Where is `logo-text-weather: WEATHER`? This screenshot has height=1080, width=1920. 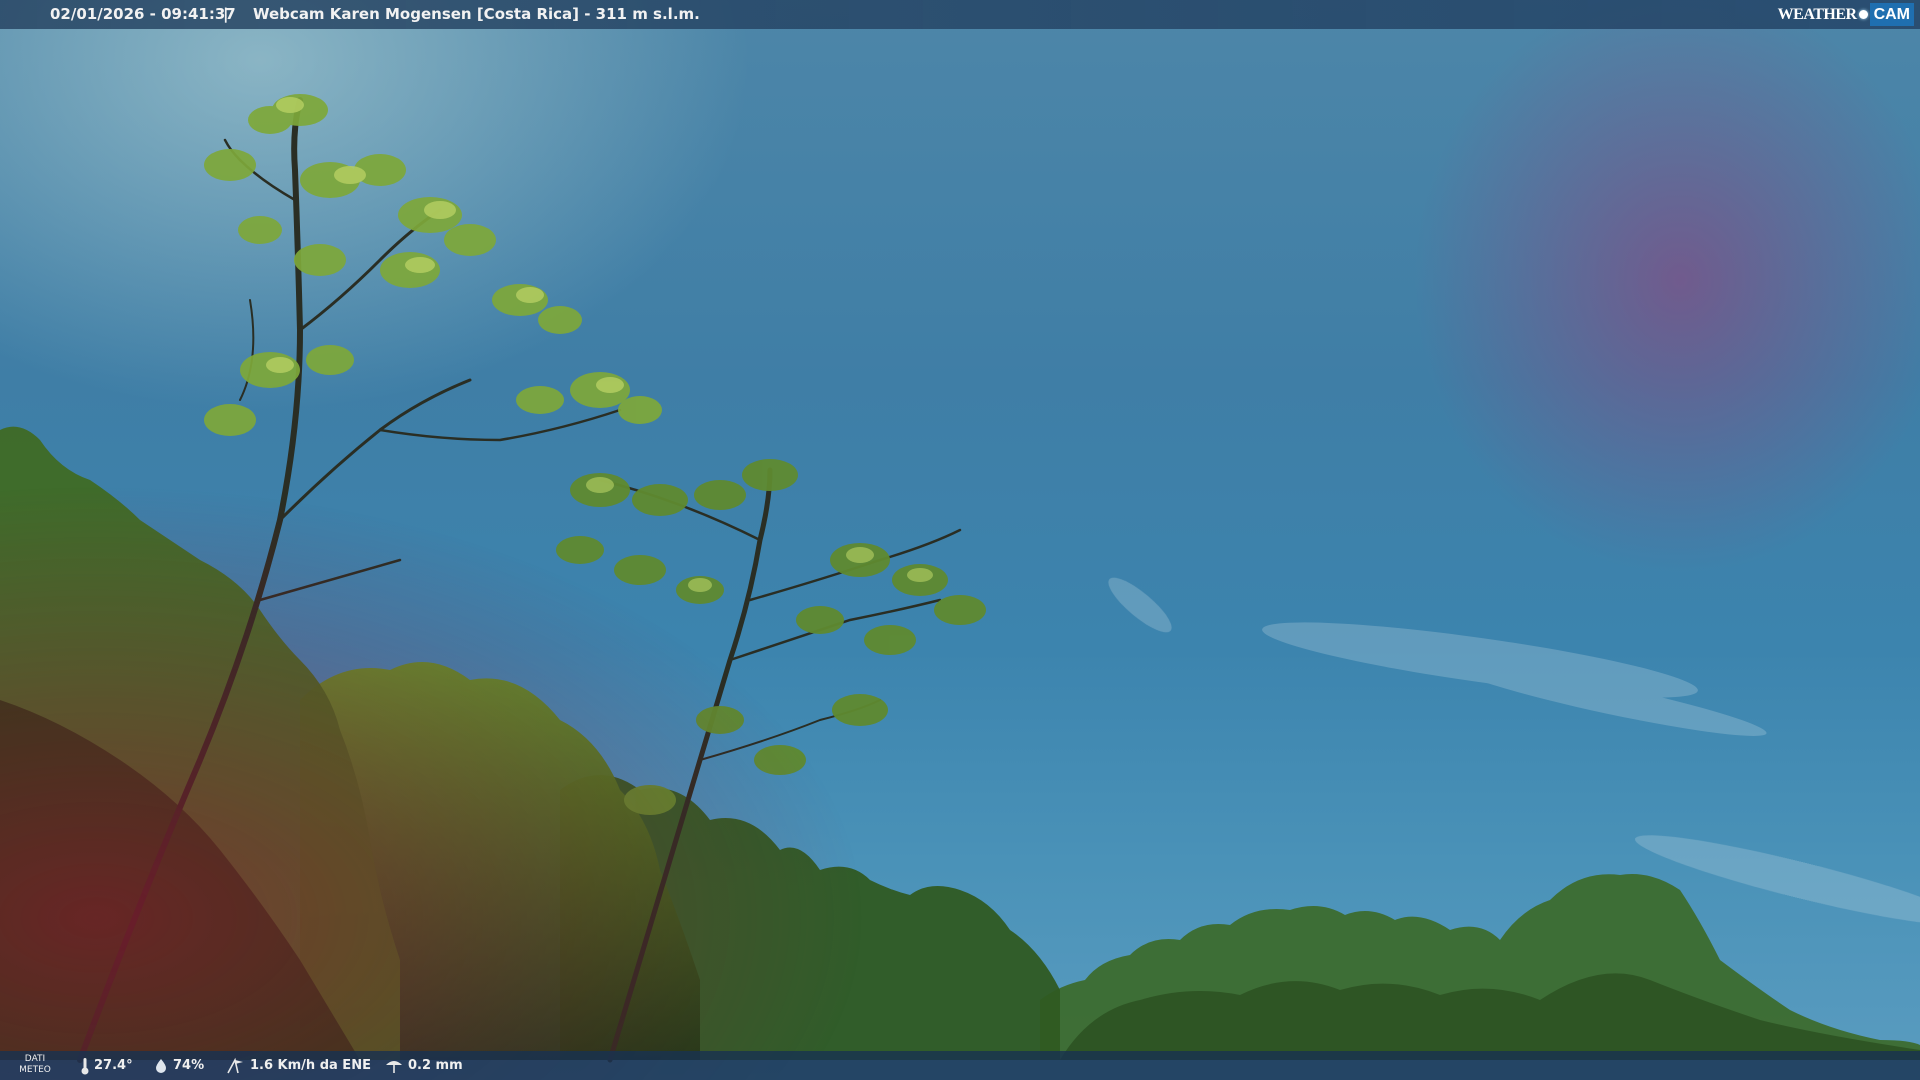 logo-text-weather: WEATHER is located at coordinates (1817, 14).